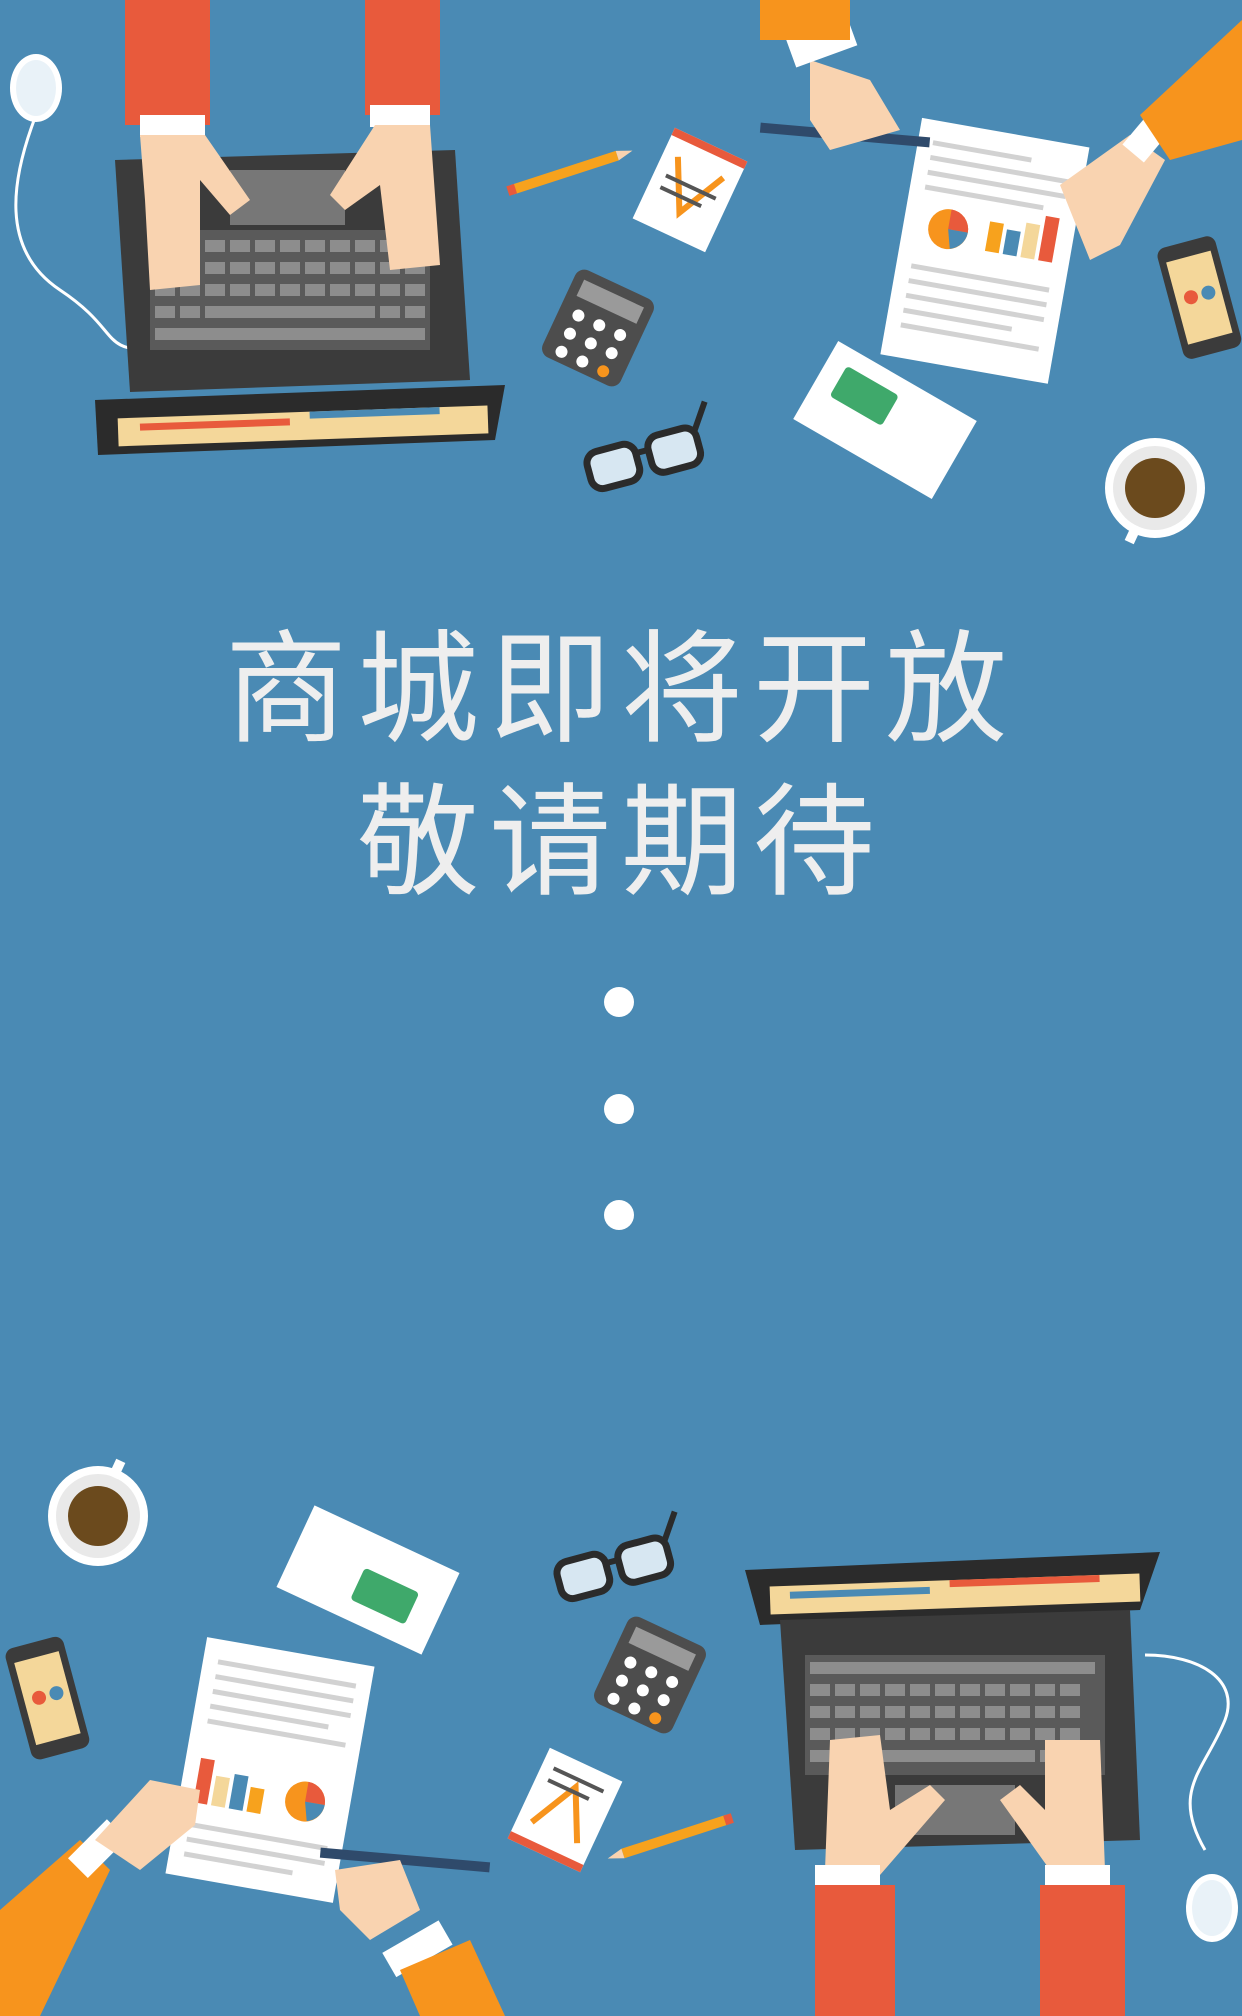  I want to click on headline-store-opening: 商城即将开放, so click(621, 690).